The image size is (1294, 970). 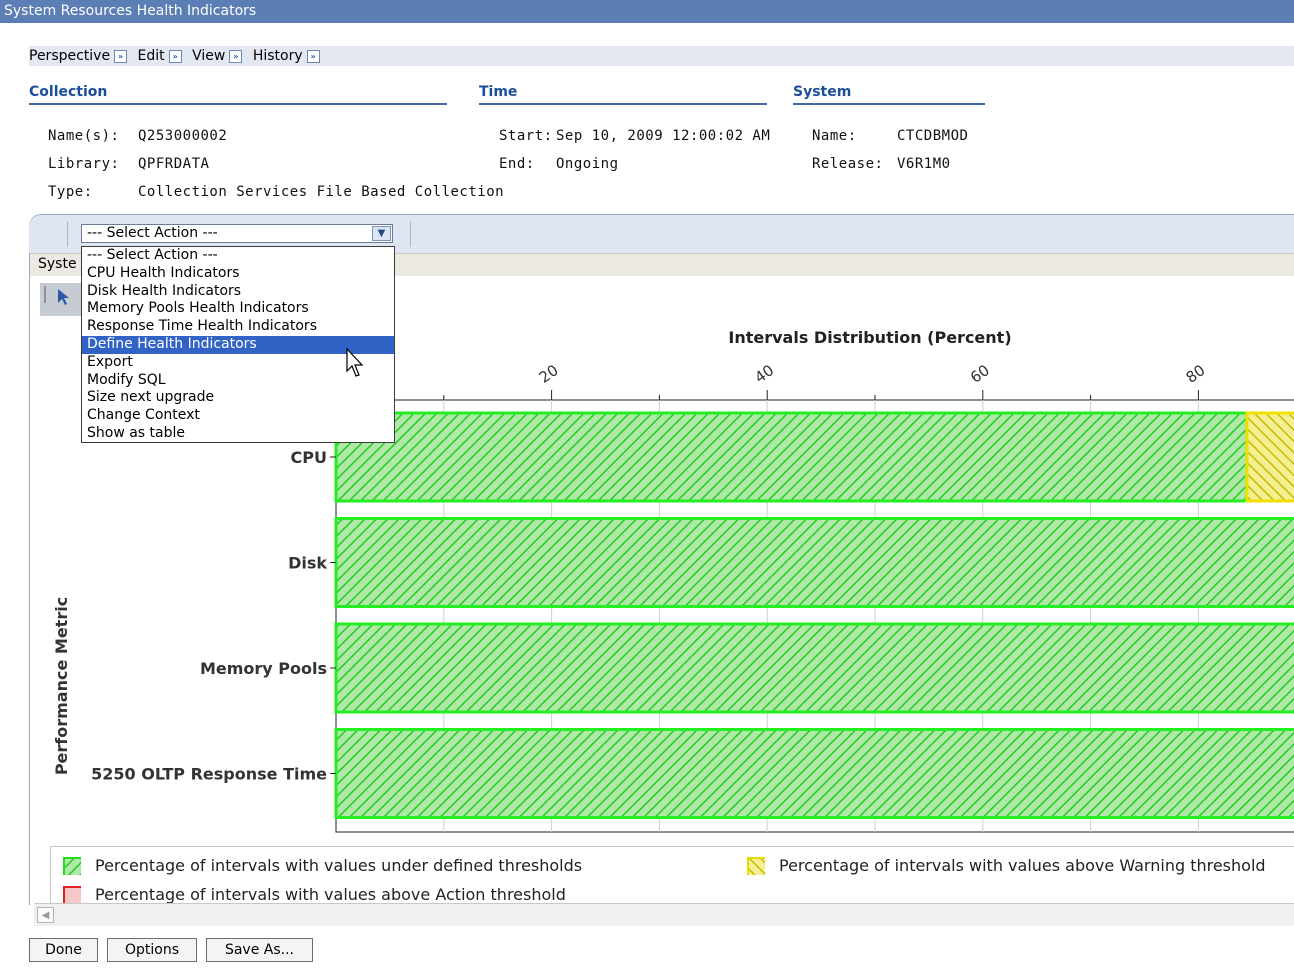 What do you see at coordinates (84, 164) in the screenshot?
I see `collection-library-label: Library:` at bounding box center [84, 164].